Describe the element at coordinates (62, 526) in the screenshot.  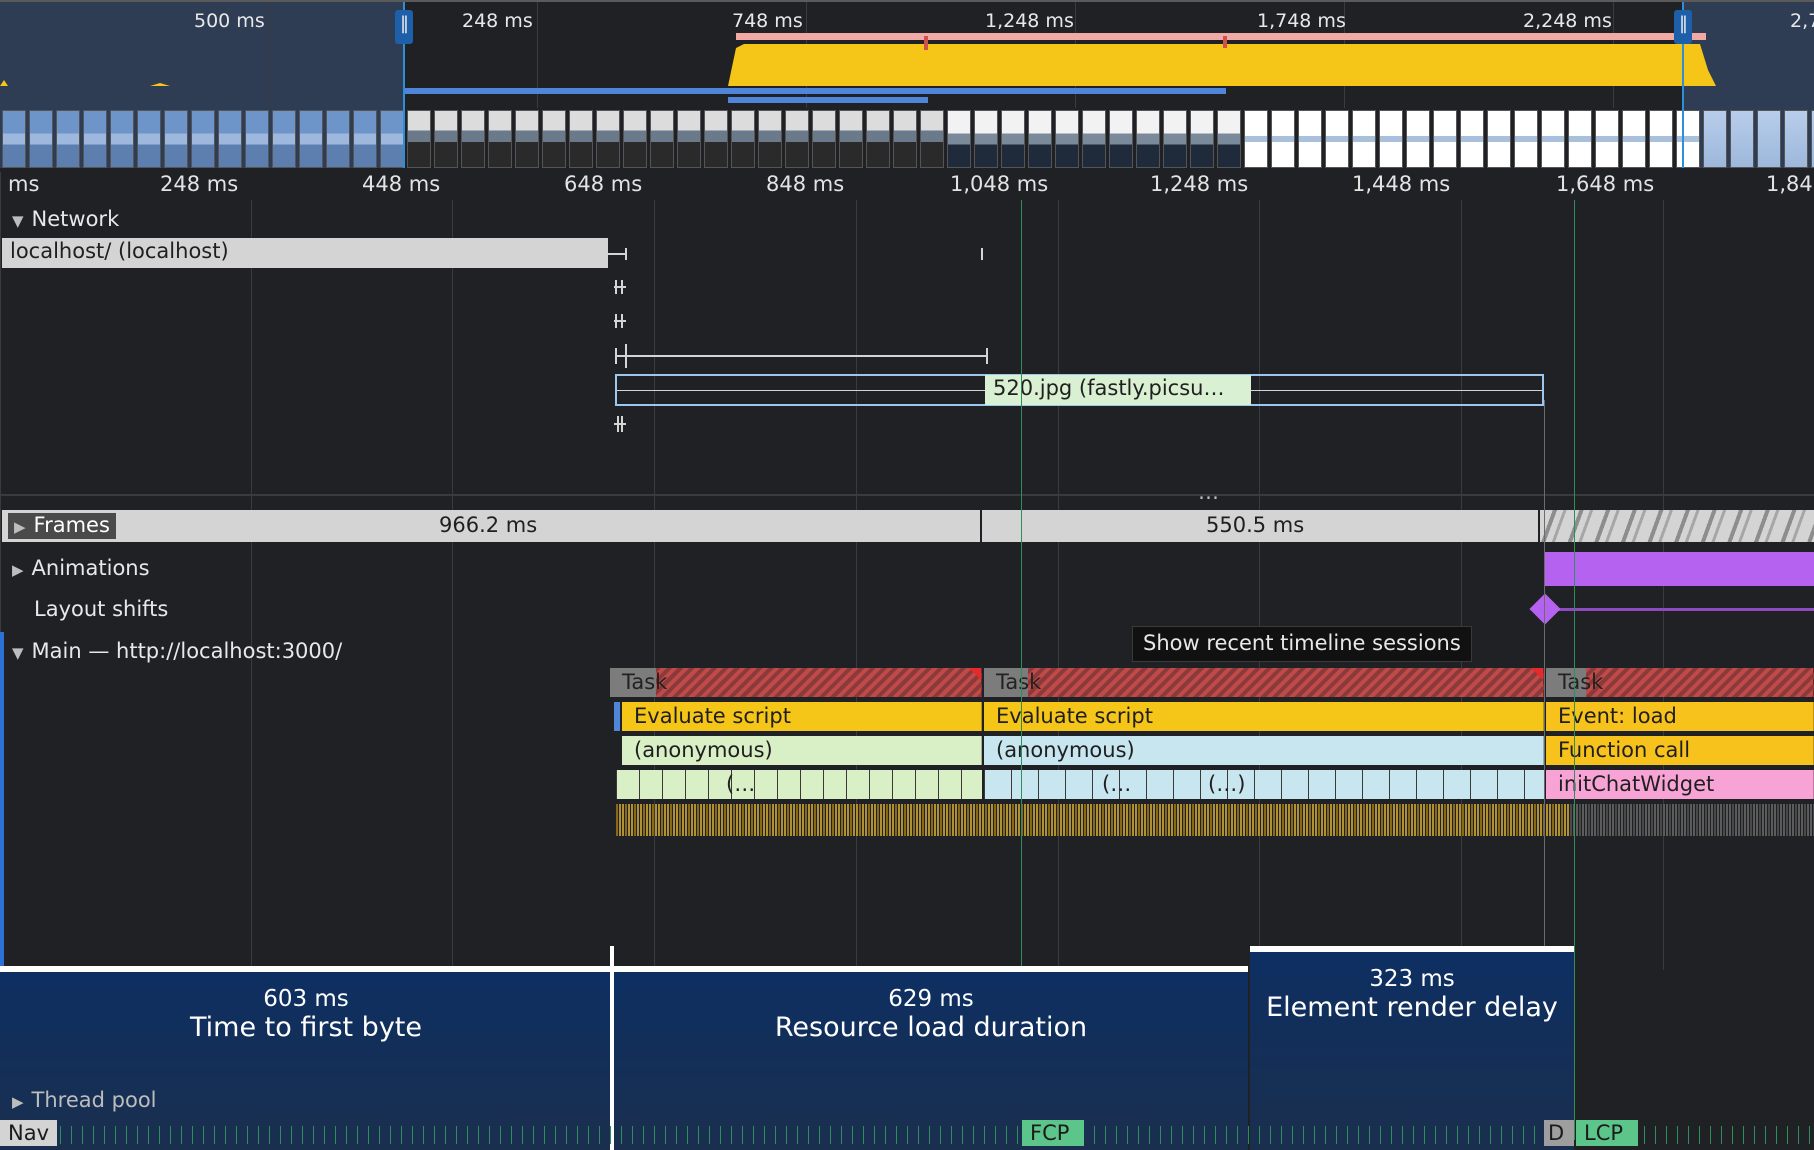
I see `frames-track-header: ▶ Frames` at that location.